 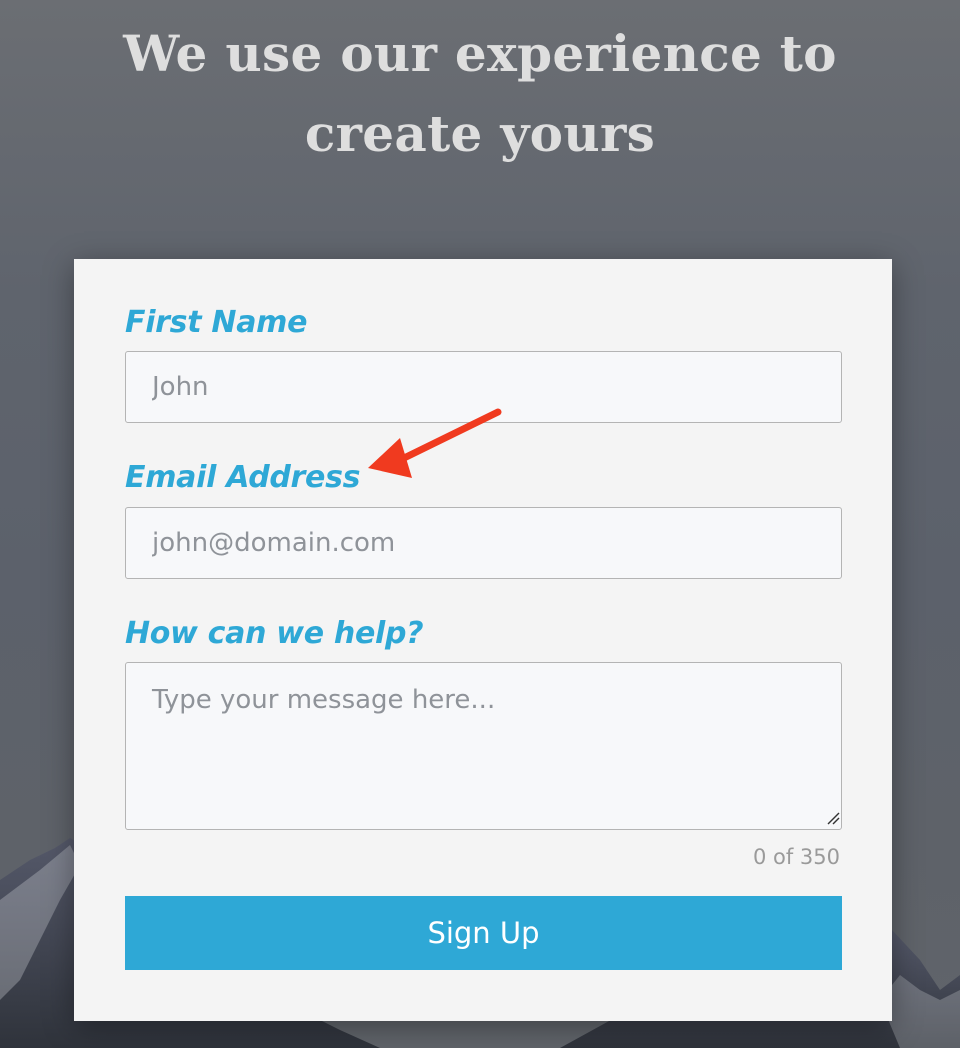 What do you see at coordinates (480, 133) in the screenshot?
I see `hero-line-2: create yours` at bounding box center [480, 133].